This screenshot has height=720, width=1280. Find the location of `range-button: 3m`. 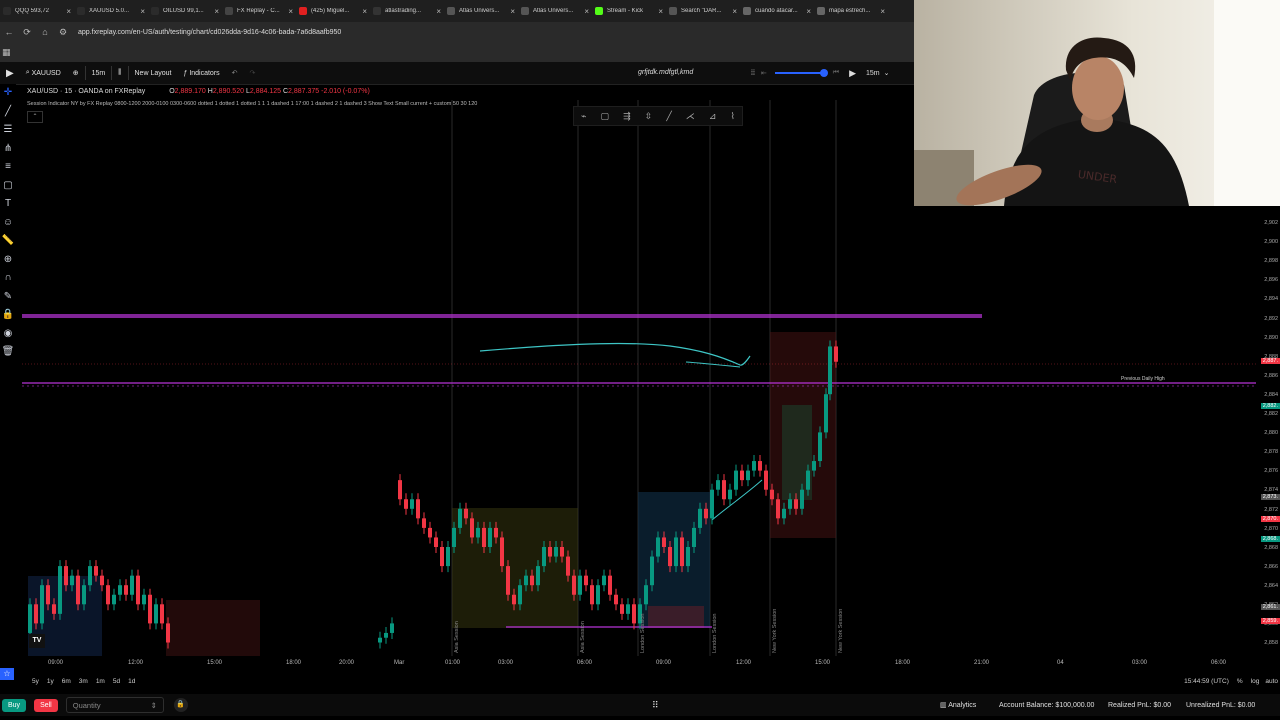

range-button: 3m is located at coordinates (83, 681).